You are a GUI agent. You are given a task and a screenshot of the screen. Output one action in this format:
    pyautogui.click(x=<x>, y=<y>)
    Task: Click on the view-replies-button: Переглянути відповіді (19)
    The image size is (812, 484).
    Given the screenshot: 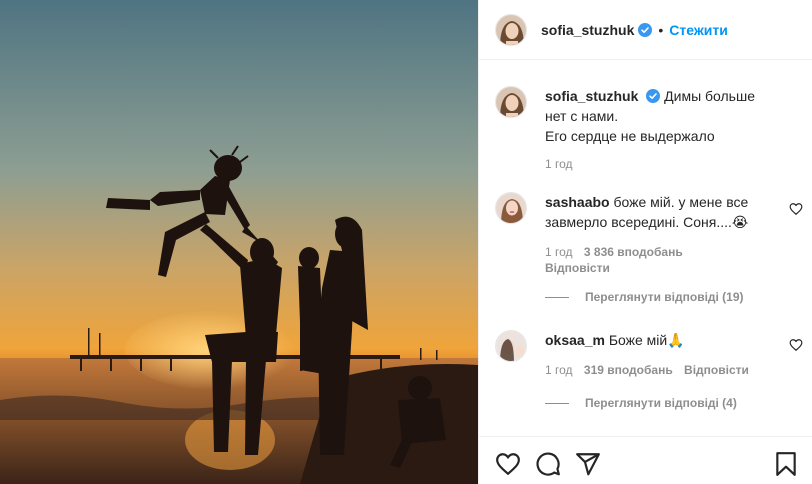 What is the action you would take?
    pyautogui.click(x=644, y=297)
    